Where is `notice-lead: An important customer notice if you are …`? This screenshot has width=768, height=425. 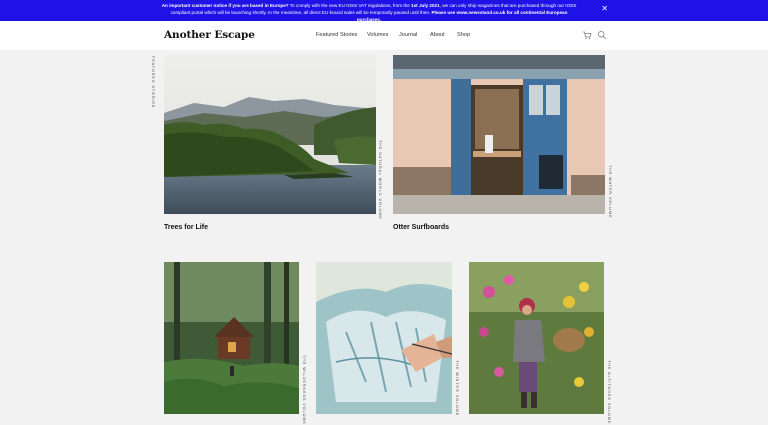
notice-lead: An important customer notice if you are … is located at coordinates (225, 5).